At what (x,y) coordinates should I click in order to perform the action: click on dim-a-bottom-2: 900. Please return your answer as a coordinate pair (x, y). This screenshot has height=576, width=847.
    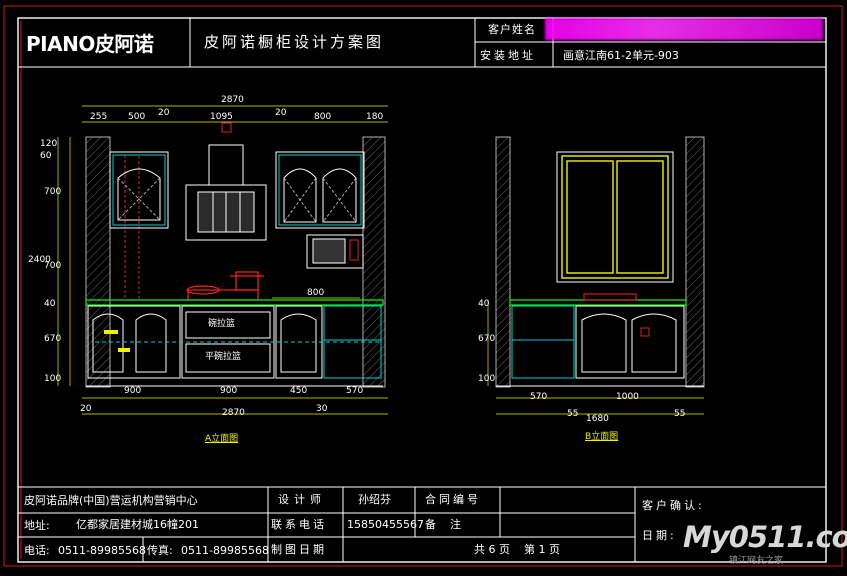
    Looking at the image, I should click on (229, 391).